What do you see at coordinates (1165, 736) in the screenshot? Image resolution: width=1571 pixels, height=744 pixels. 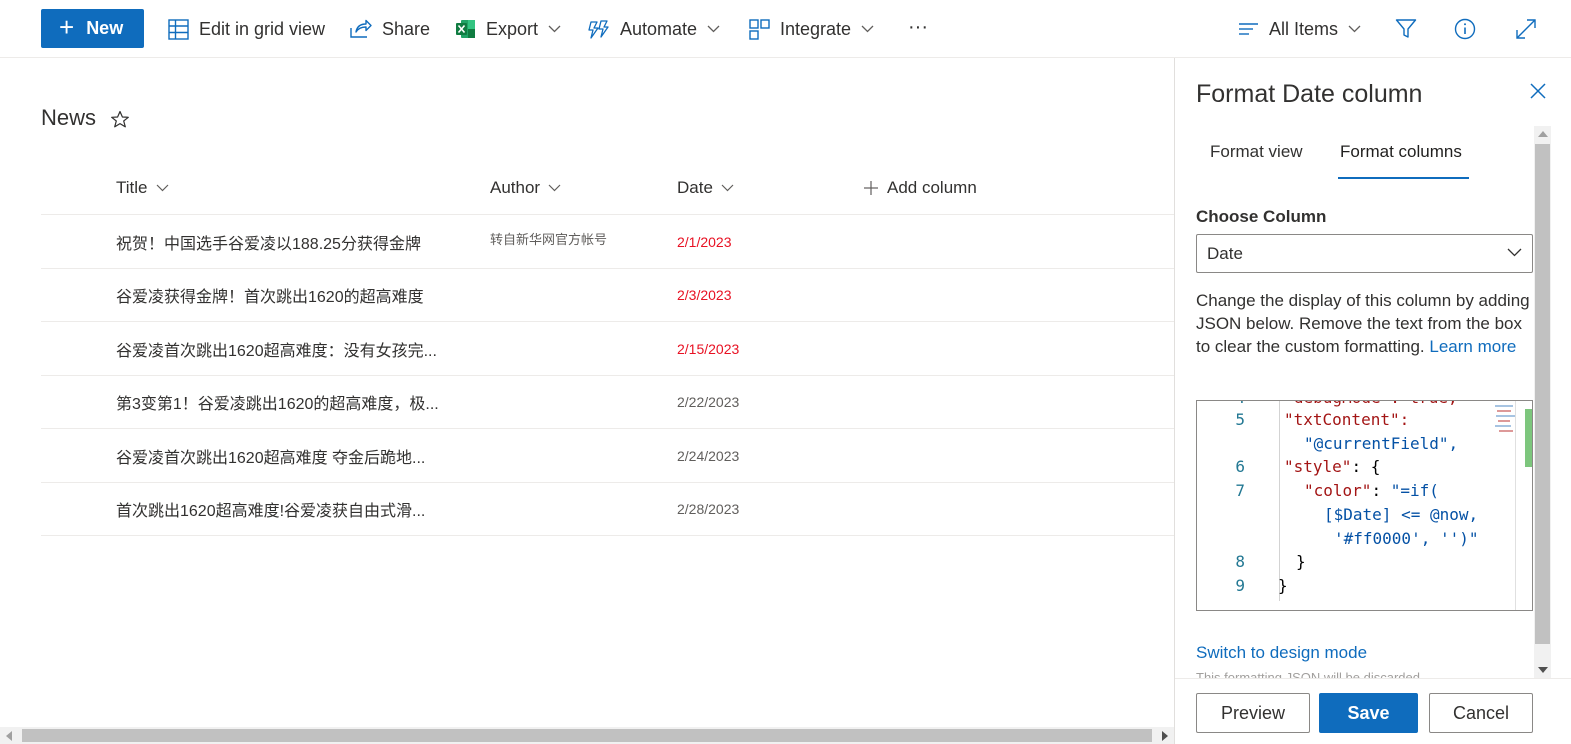 I see `scroll-right-icon` at bounding box center [1165, 736].